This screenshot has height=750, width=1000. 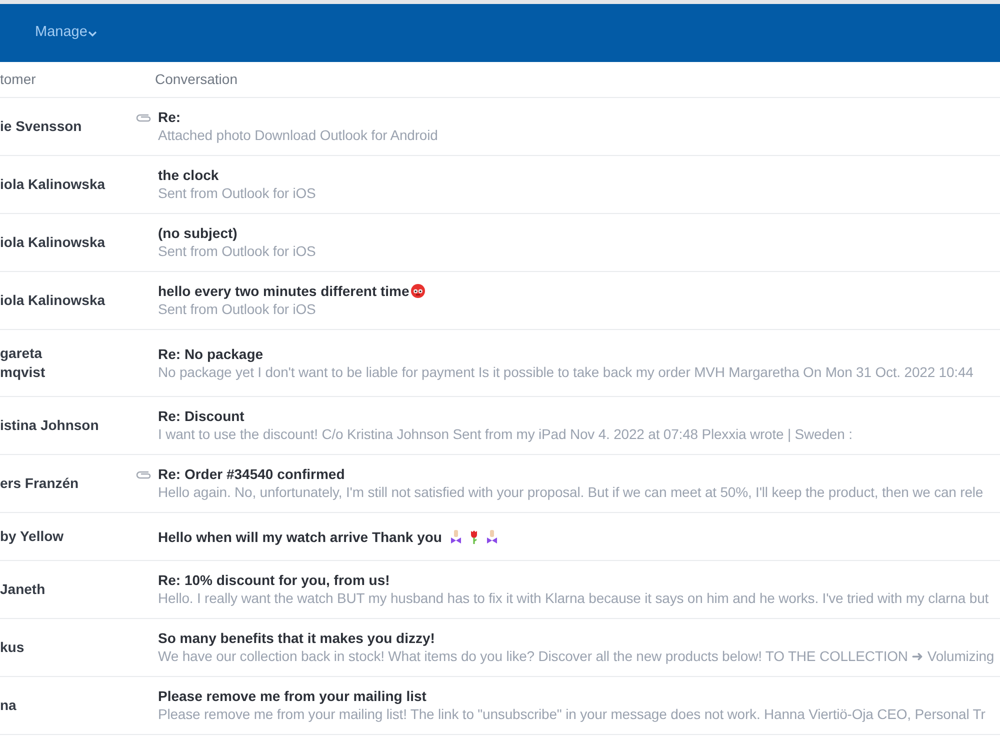 I want to click on column-header: tomer, so click(x=18, y=79).